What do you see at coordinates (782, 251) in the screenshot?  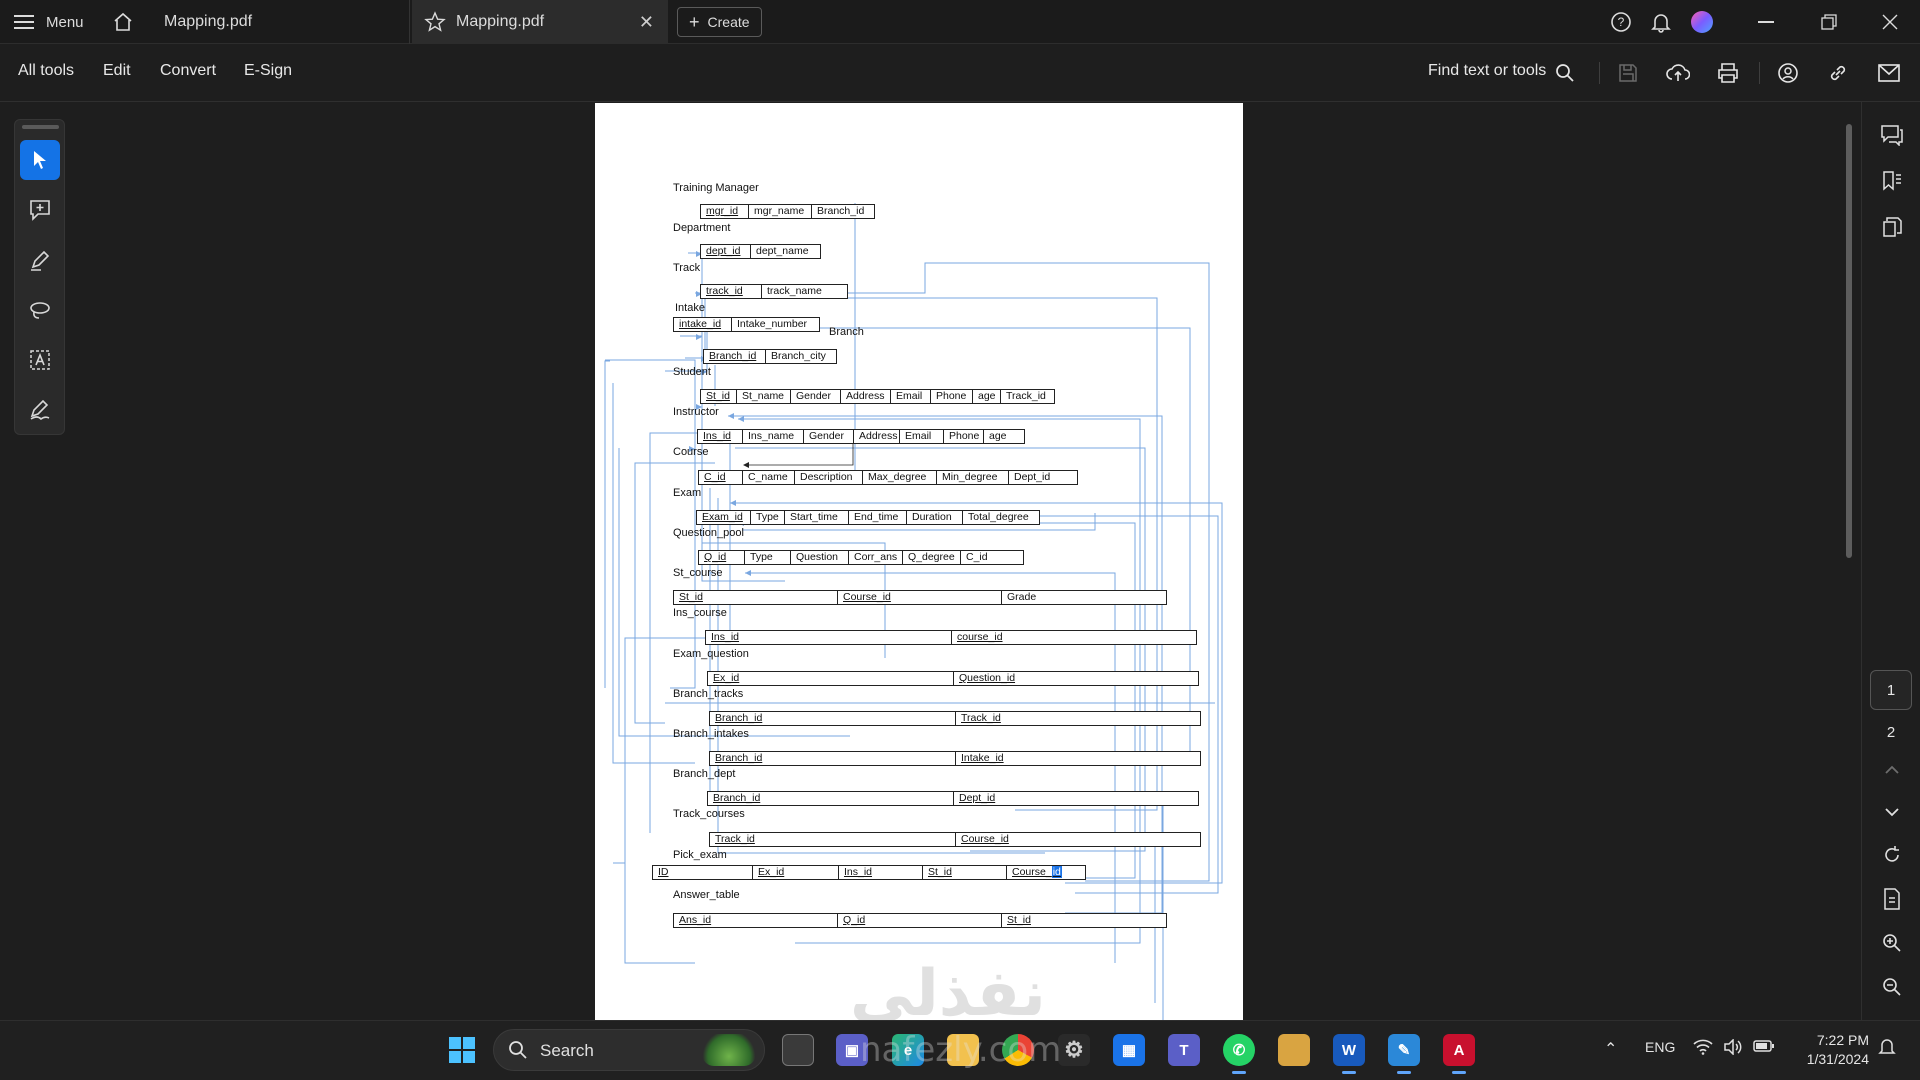 I see `table-cell: dept_name` at bounding box center [782, 251].